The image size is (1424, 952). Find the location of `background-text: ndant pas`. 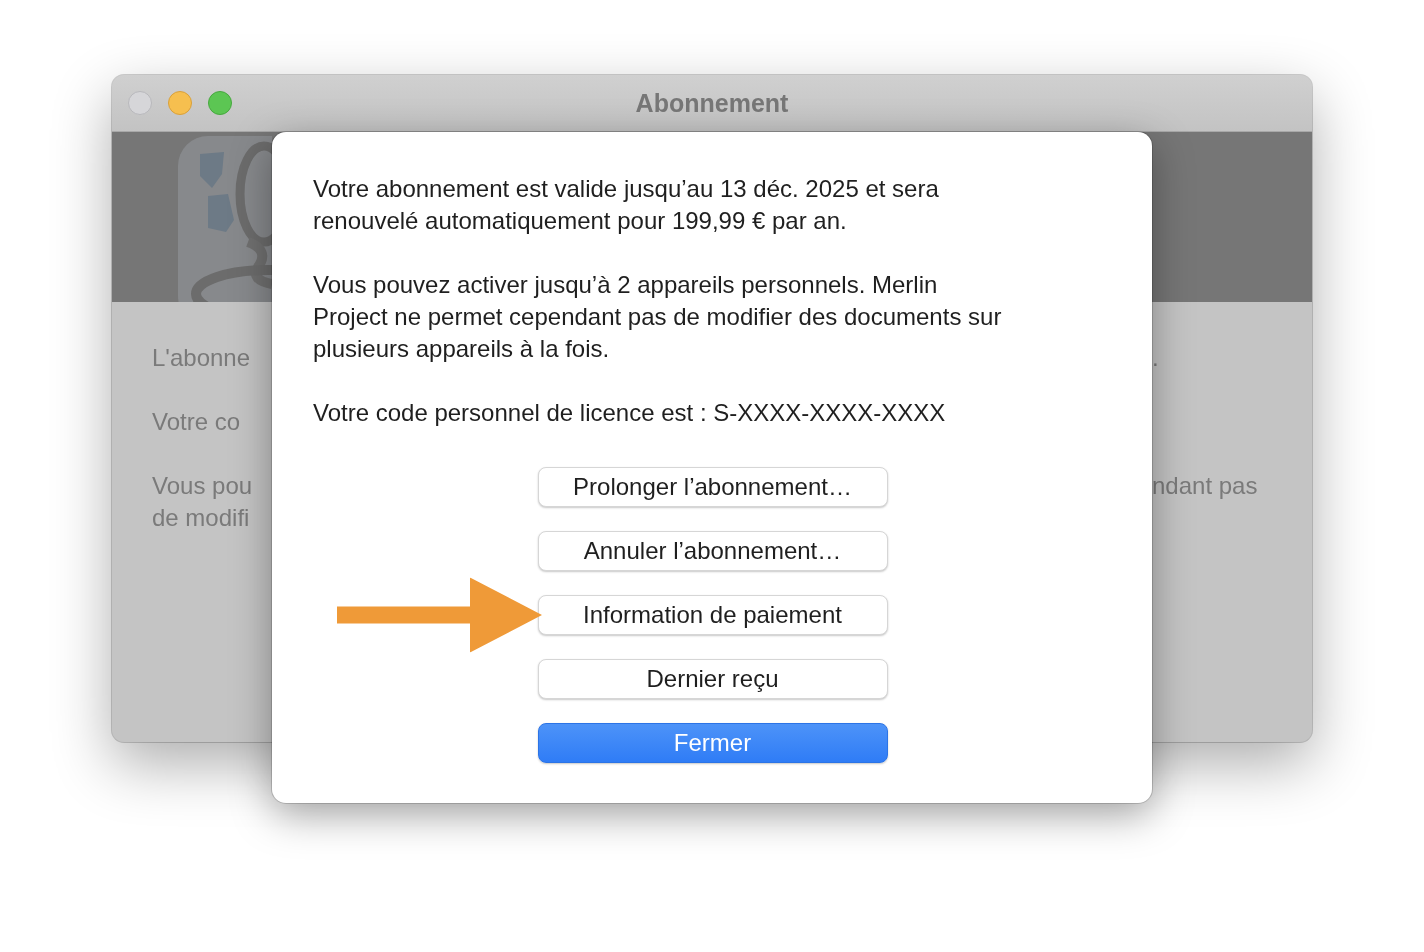

background-text: ndant pas is located at coordinates (1205, 486).